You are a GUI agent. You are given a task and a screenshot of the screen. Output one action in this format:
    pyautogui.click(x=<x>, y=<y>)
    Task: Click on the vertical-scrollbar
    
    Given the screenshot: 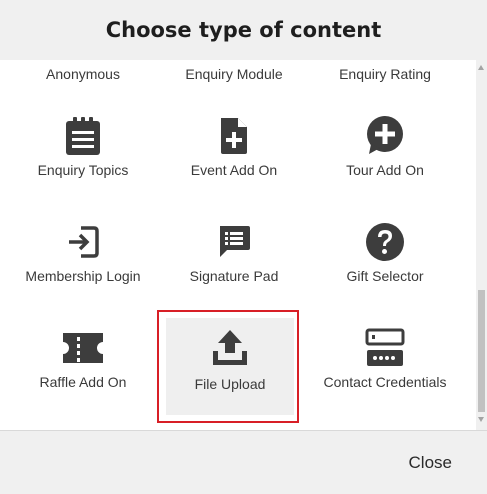 What is the action you would take?
    pyautogui.click(x=481, y=245)
    